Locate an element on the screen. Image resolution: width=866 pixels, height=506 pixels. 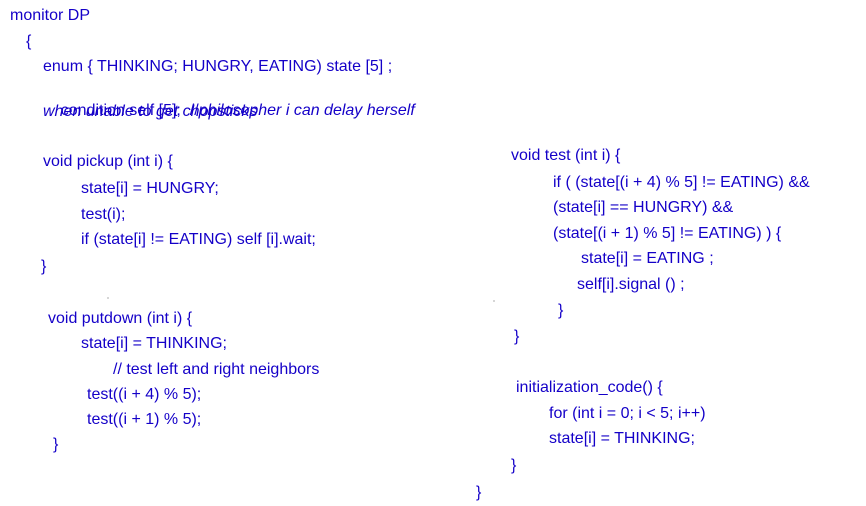
putdown-signature: void putdown (int i) { is located at coordinates (120, 318).